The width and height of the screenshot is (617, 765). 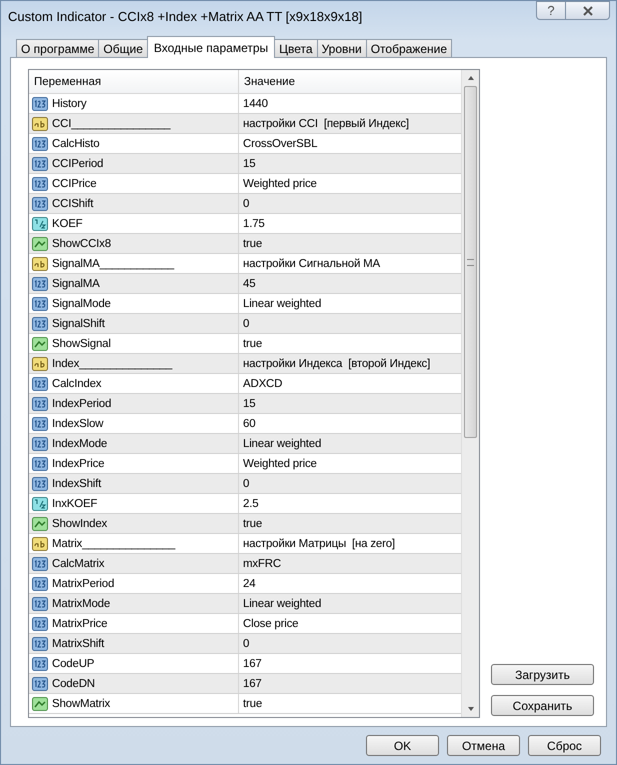 What do you see at coordinates (78, 424) in the screenshot?
I see `parameter-name: IndexSlow` at bounding box center [78, 424].